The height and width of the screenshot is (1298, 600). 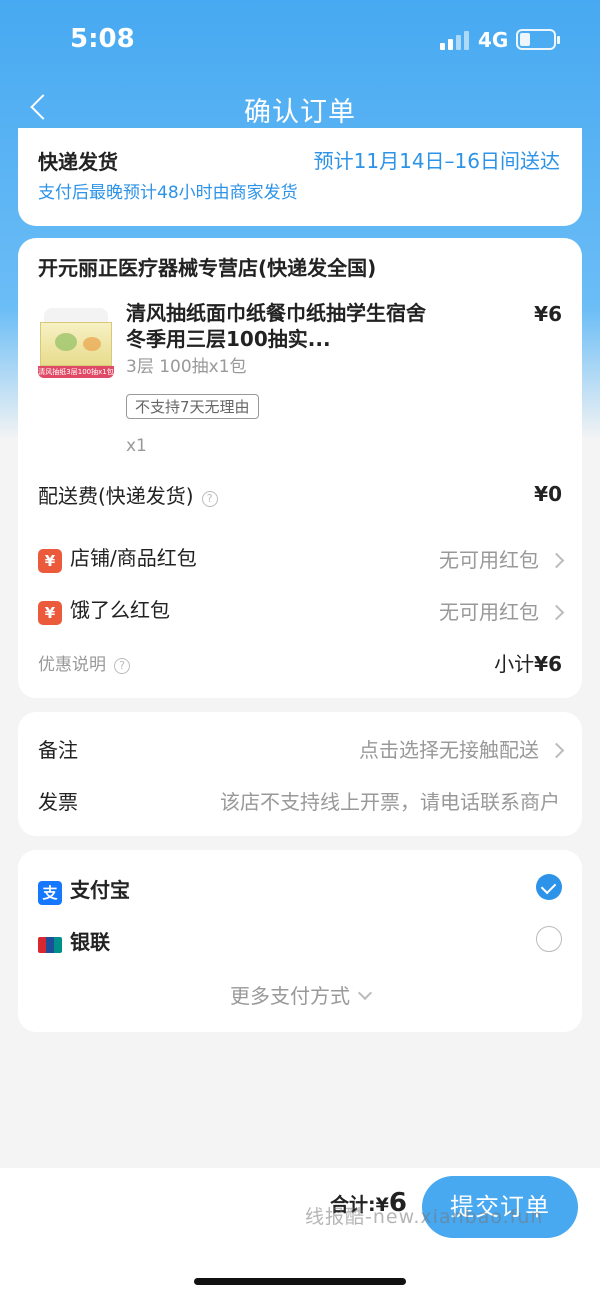 I want to click on more-payment-label: 更多支付方式, so click(x=290, y=996).